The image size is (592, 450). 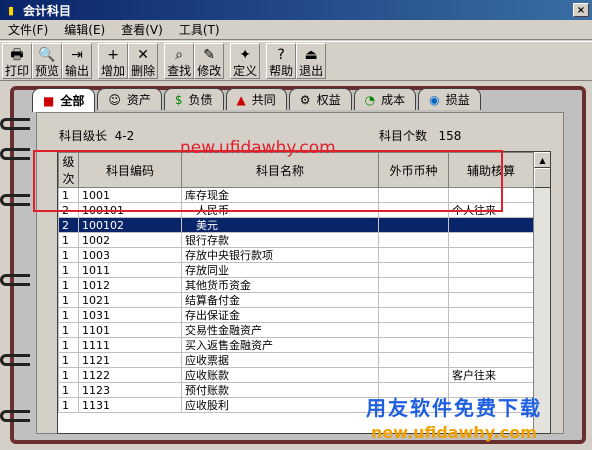 I want to click on column-header-code: 科目编码, so click(x=130, y=170).